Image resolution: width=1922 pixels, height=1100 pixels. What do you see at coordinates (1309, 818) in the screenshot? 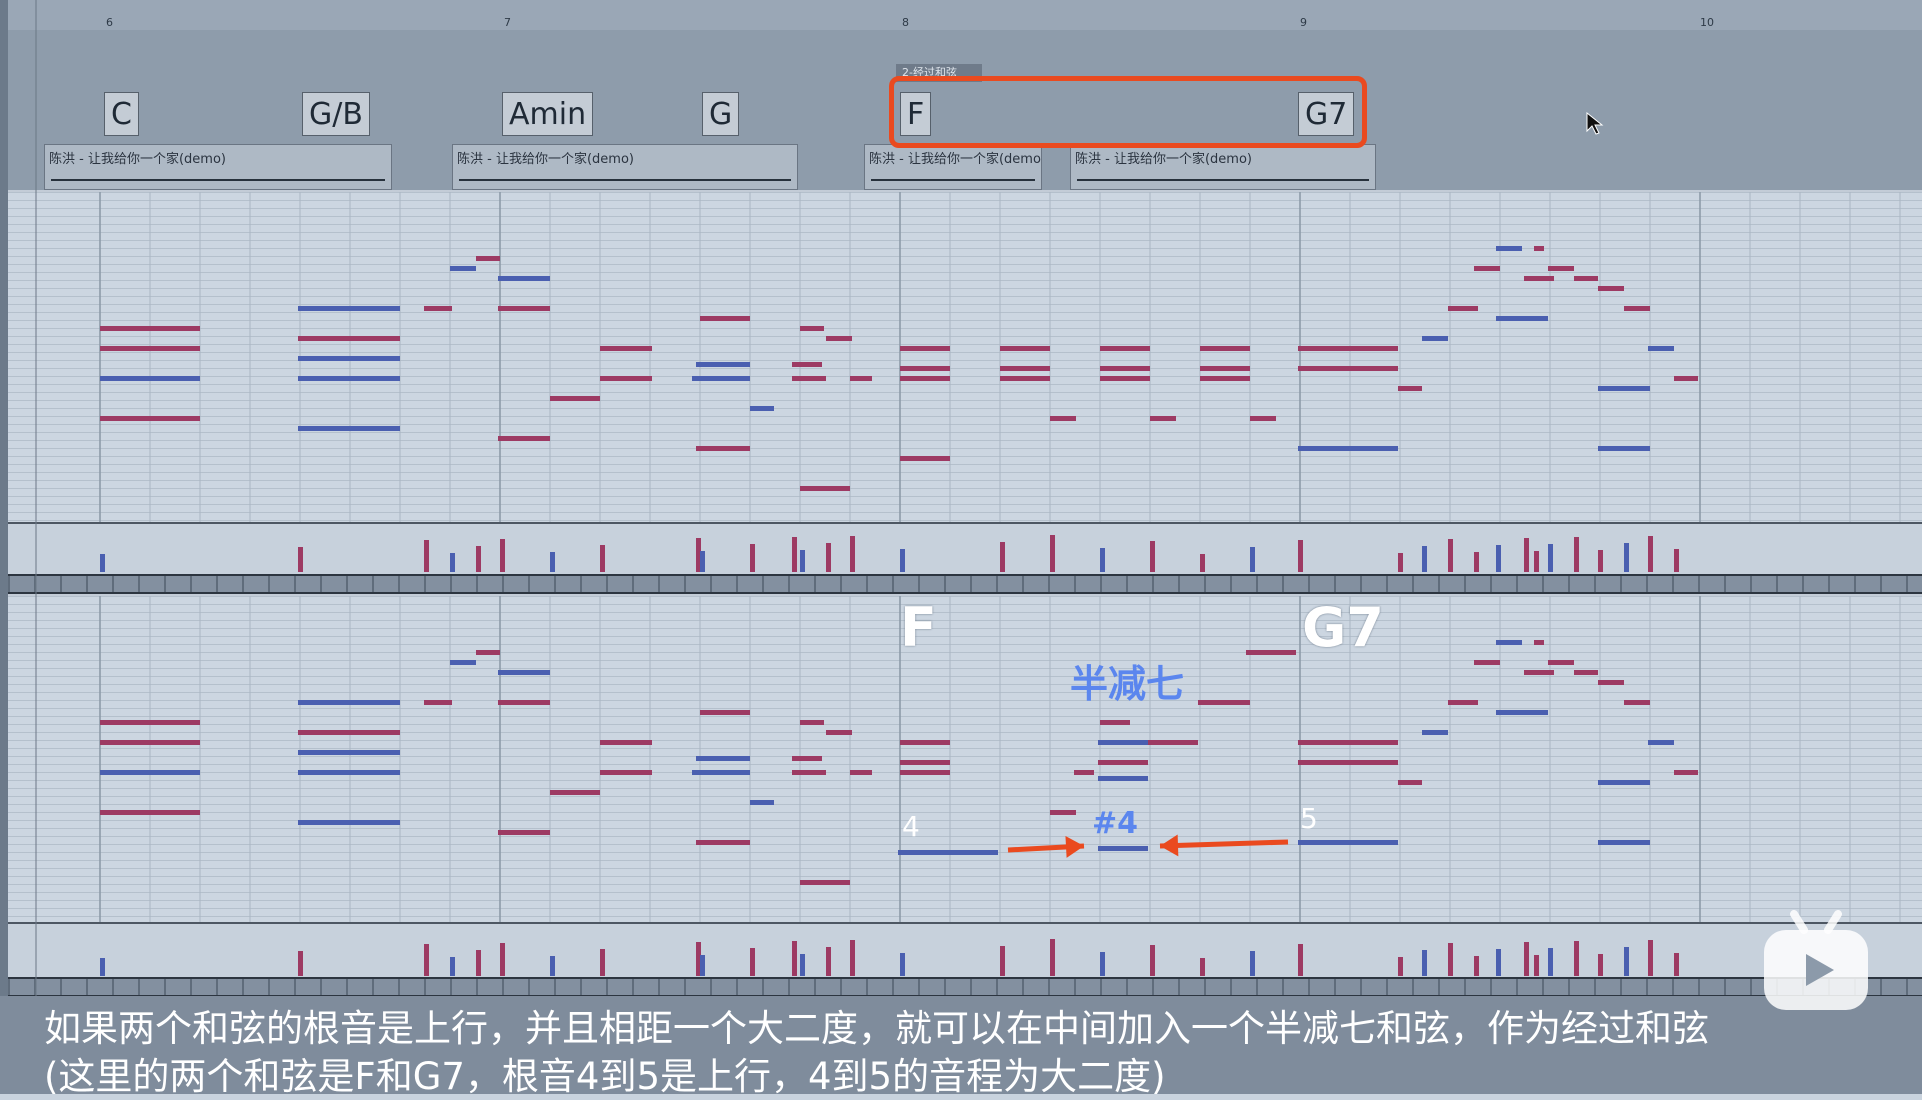
I see `label-degree-5: 5` at bounding box center [1309, 818].